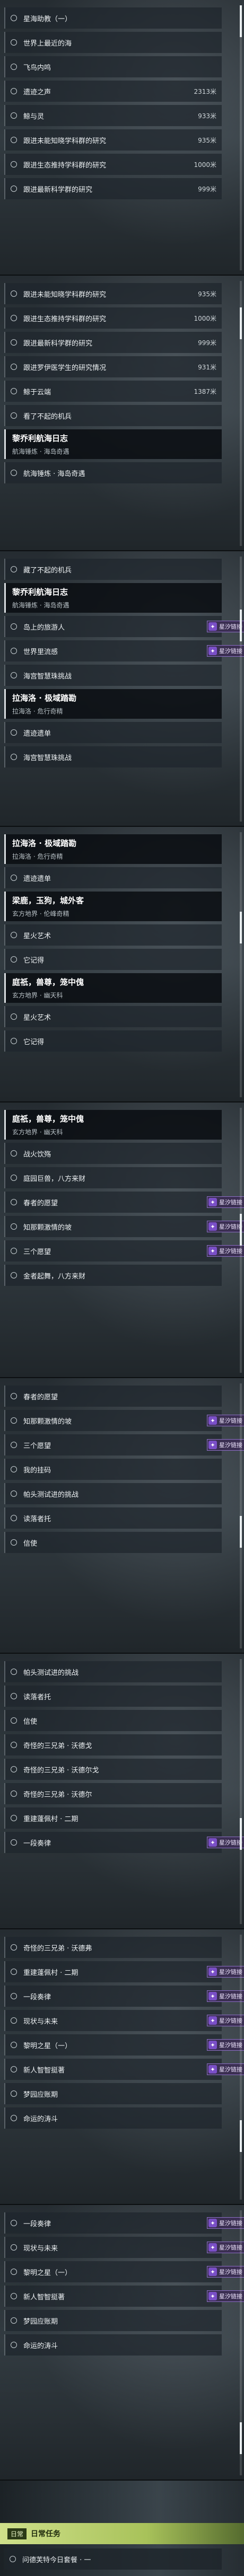 The height and width of the screenshot is (2576, 244). What do you see at coordinates (113, 115) in the screenshot?
I see `quest-list-item: 鲸与灵 933米` at bounding box center [113, 115].